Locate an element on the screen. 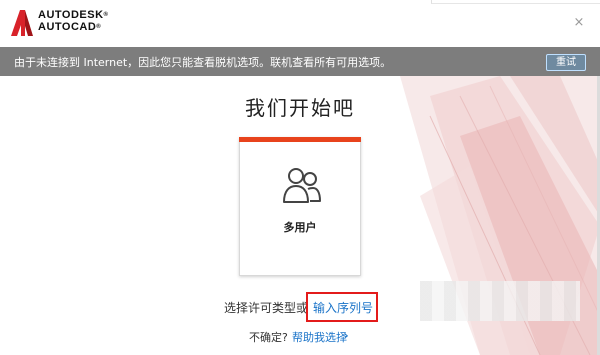 Image resolution: width=600 pixels, height=355 pixels. dialog-header: AUTODESK® AUTOCAD® × is located at coordinates (300, 23).